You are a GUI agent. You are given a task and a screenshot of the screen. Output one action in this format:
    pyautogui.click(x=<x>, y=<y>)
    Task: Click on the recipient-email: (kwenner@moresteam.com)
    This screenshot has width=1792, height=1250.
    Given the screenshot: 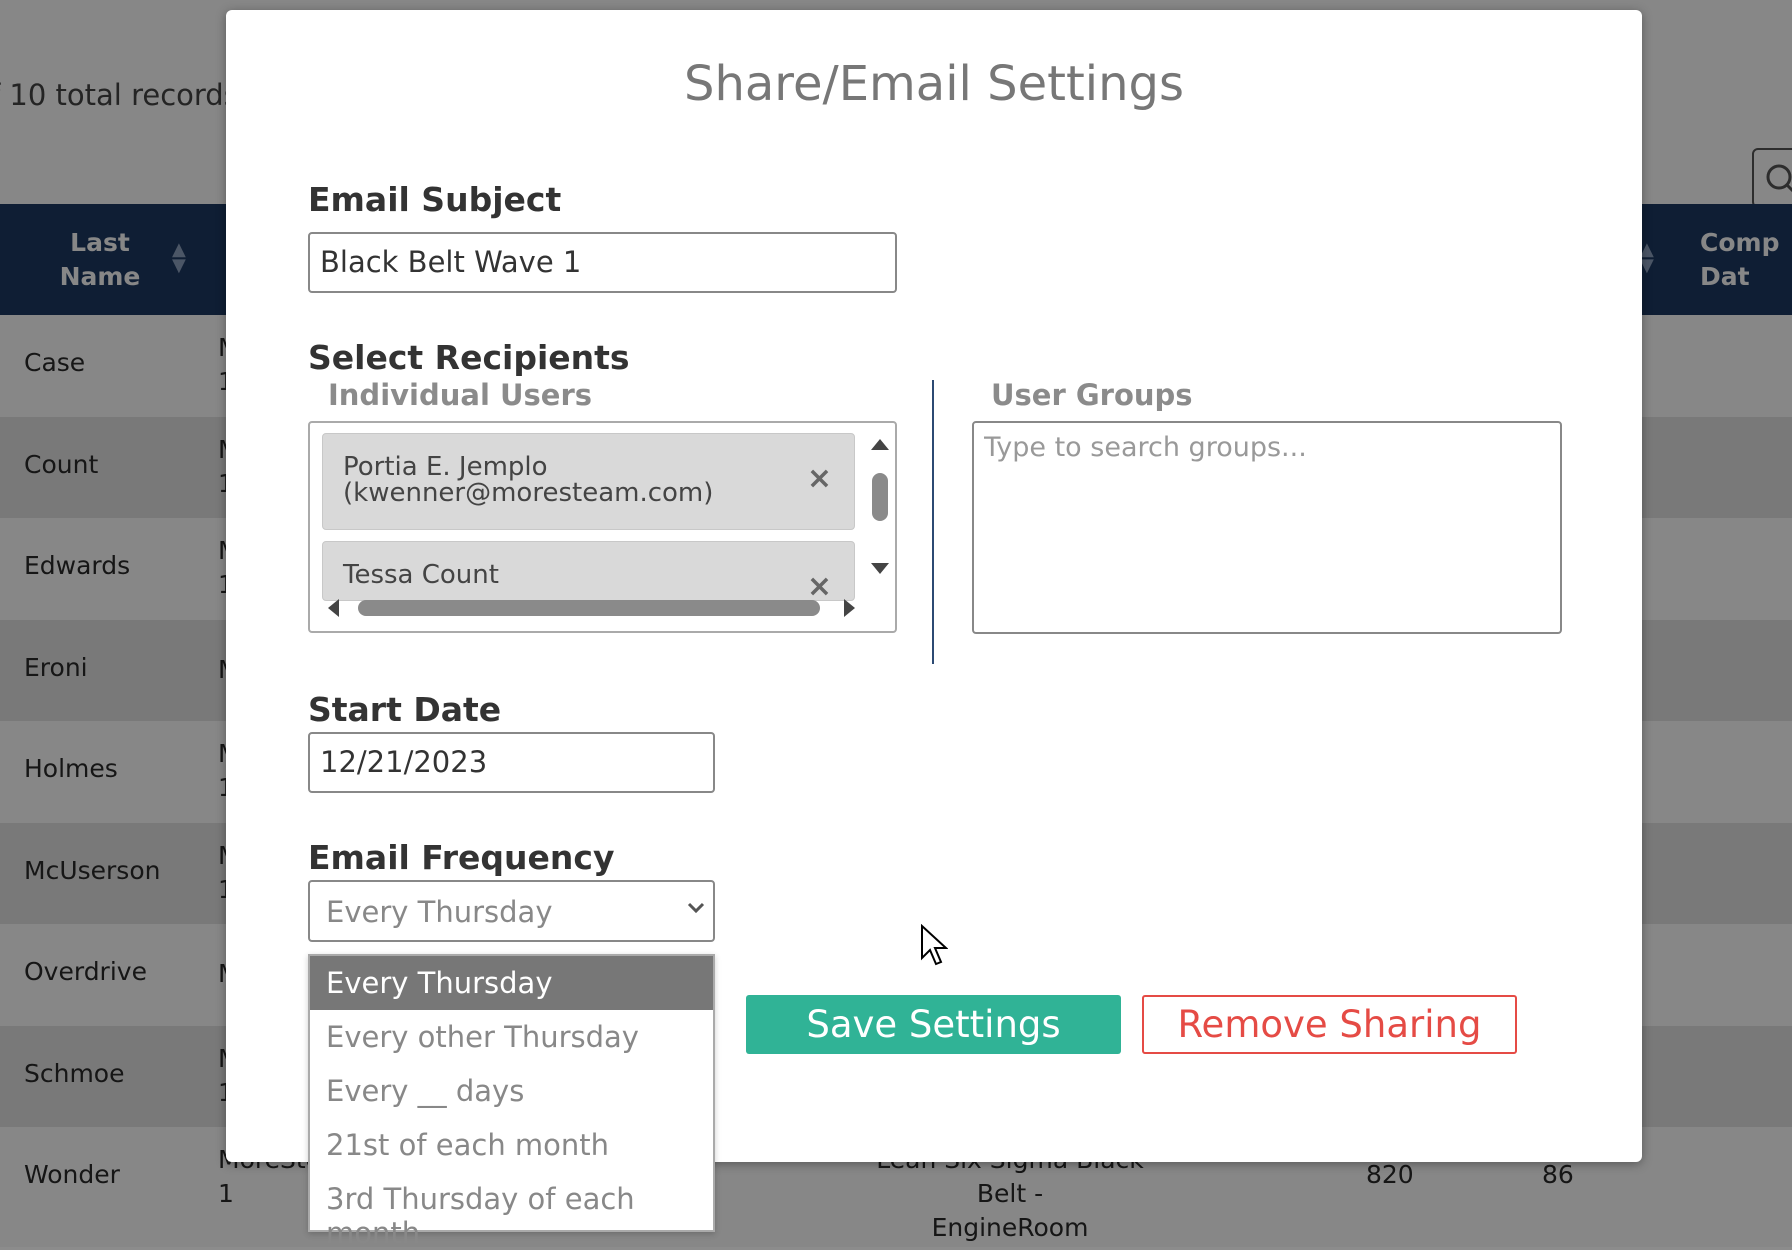 What is the action you would take?
    pyautogui.click(x=528, y=493)
    